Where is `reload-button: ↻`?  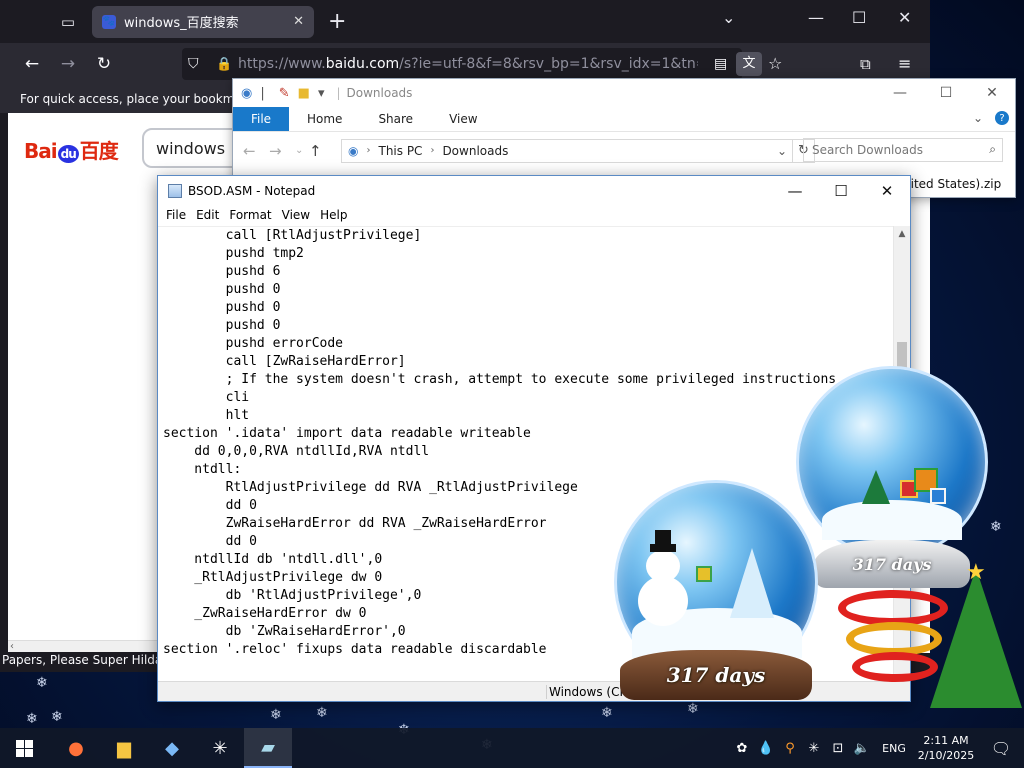
reload-button: ↻ is located at coordinates (104, 64).